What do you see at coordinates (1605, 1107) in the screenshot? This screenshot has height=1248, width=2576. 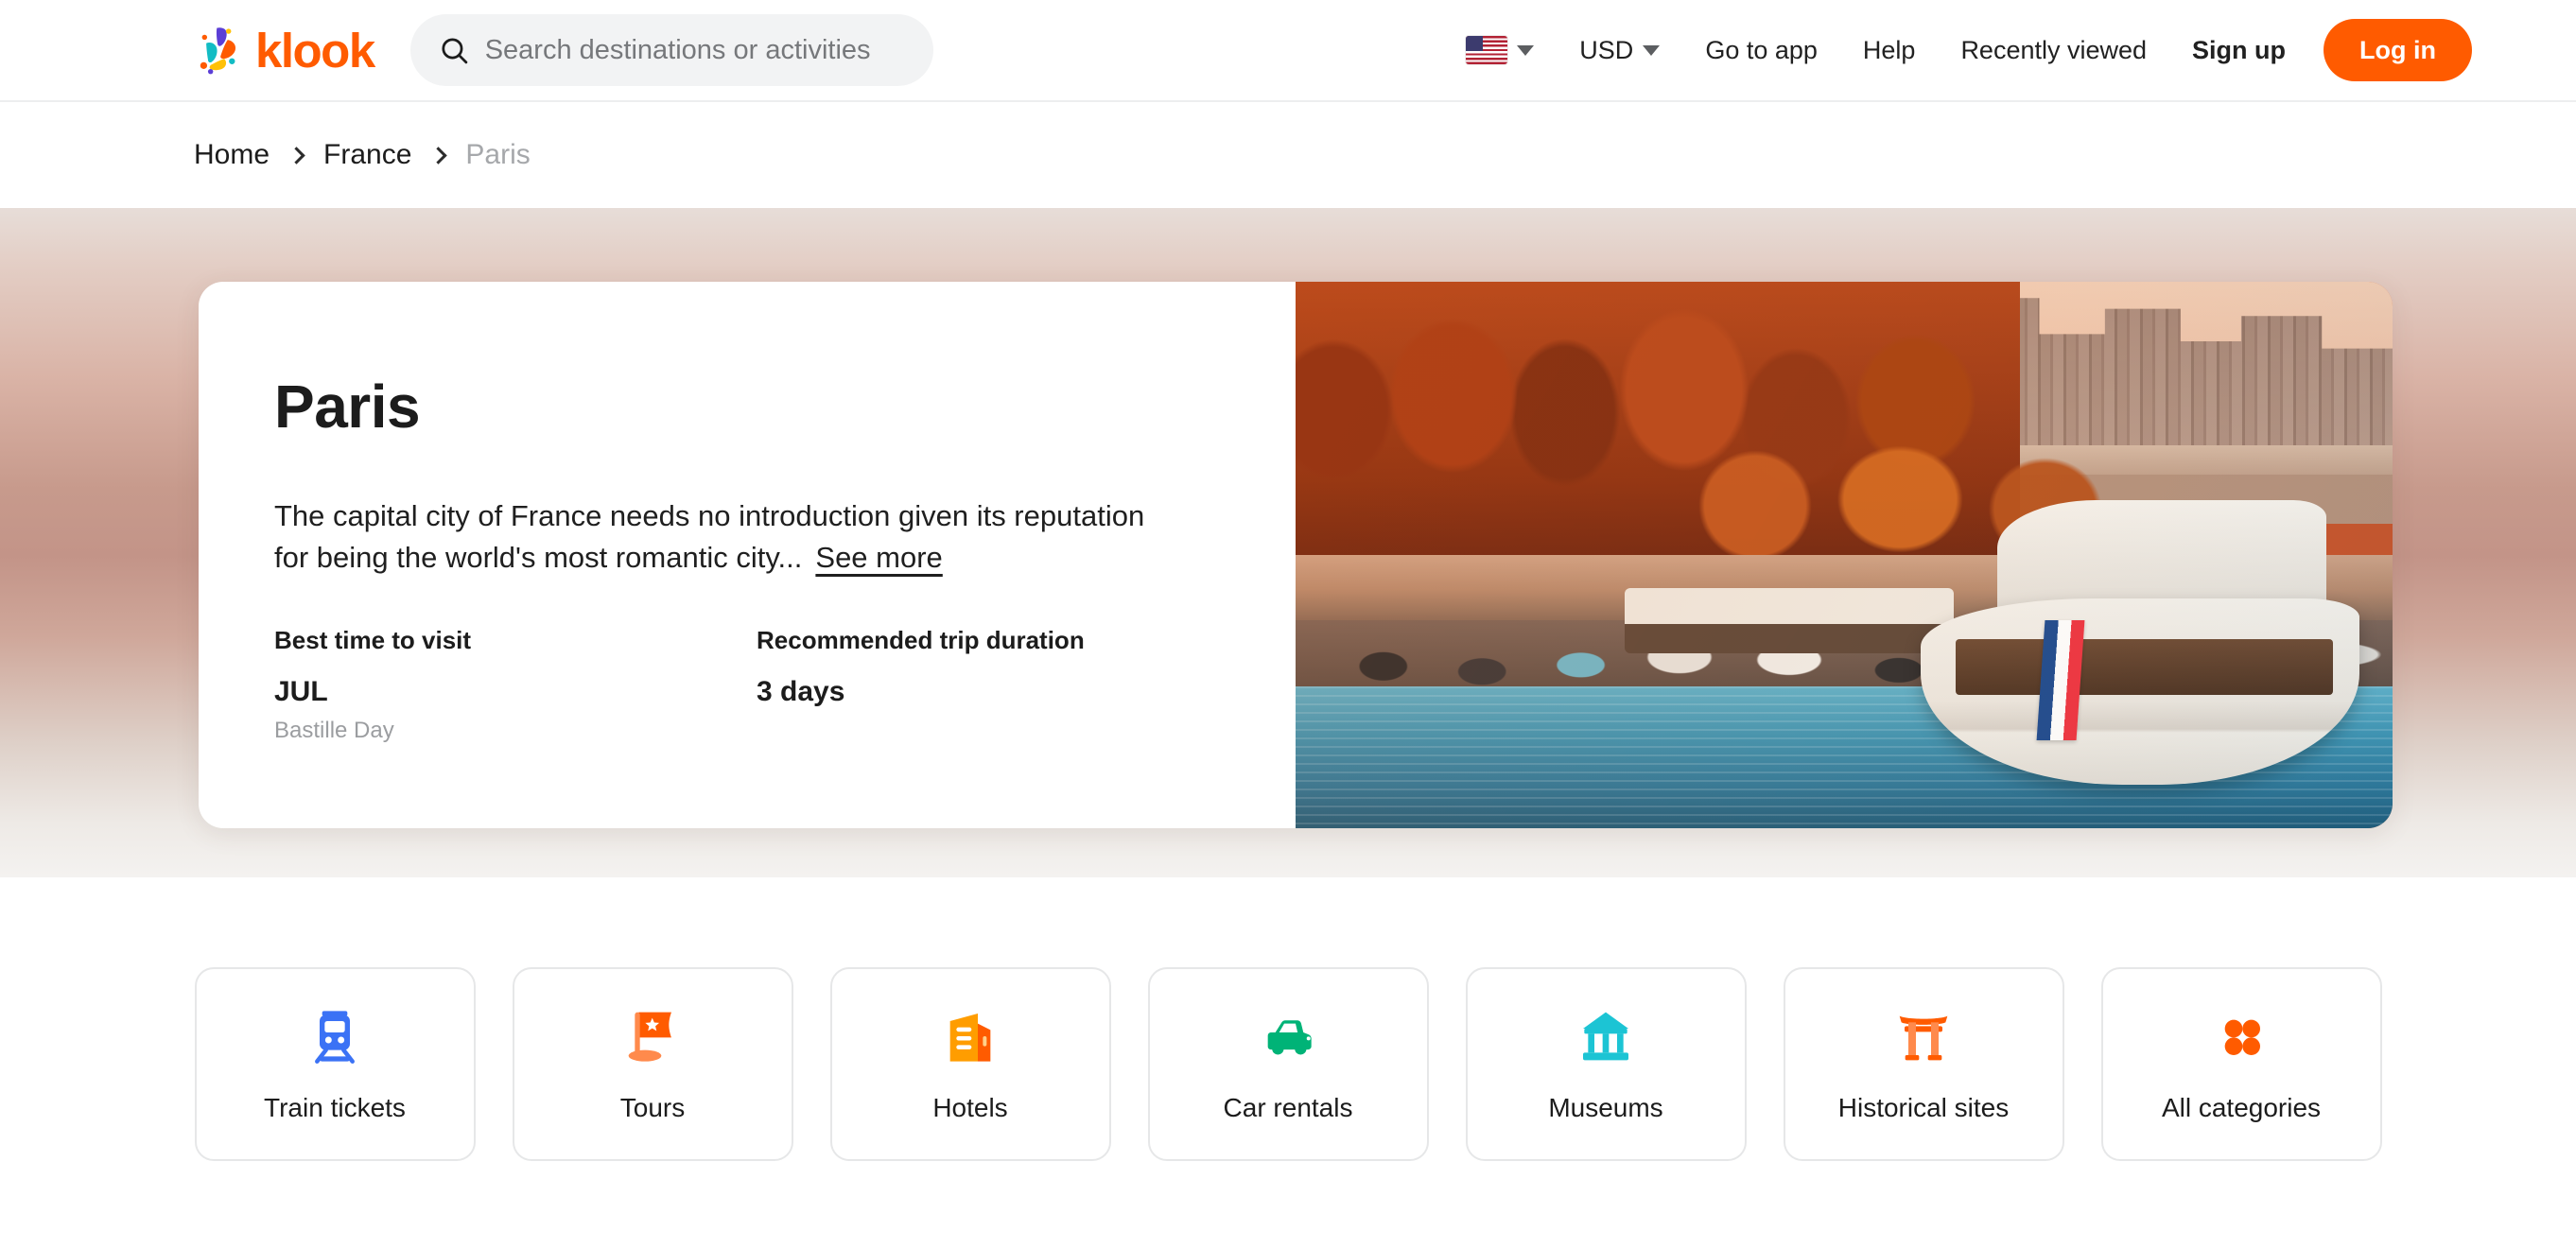 I see `category-label: Museums` at bounding box center [1605, 1107].